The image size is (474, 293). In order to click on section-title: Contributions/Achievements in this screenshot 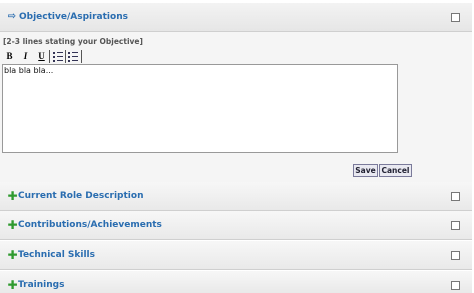, I will do `click(90, 225)`.